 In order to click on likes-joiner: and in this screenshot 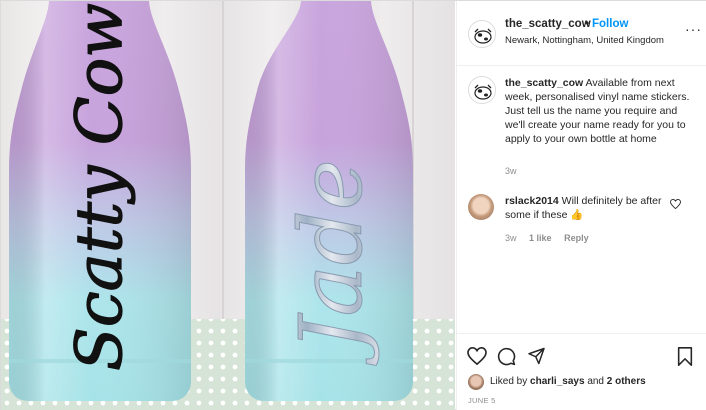, I will do `click(595, 381)`.